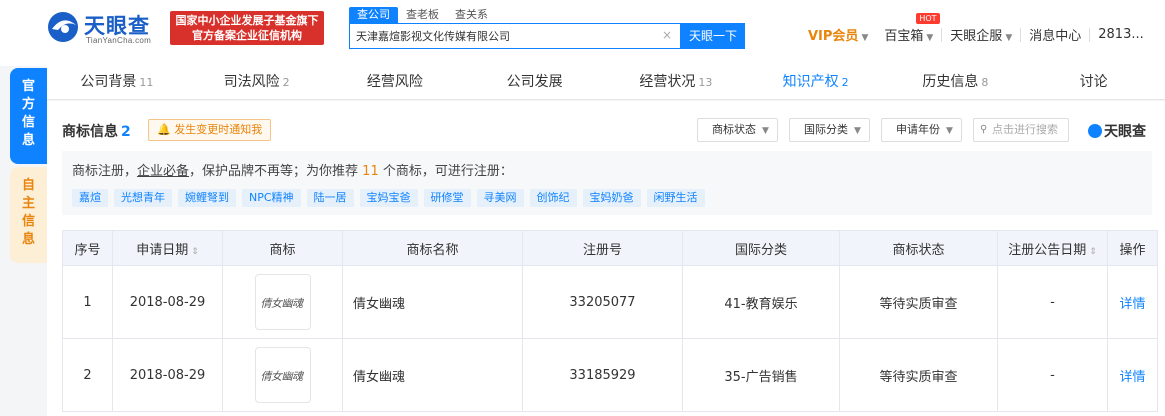  I want to click on cell-index: 1, so click(87, 302).